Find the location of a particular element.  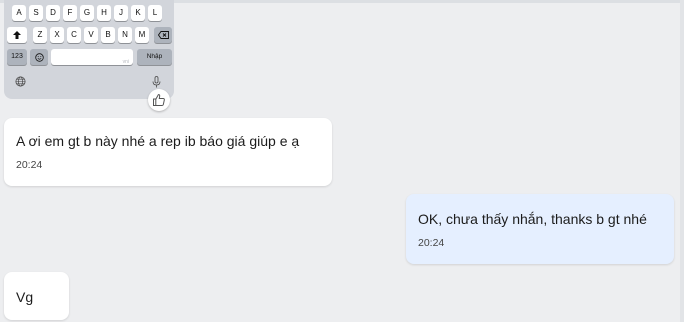

key-x: X is located at coordinates (57, 35).